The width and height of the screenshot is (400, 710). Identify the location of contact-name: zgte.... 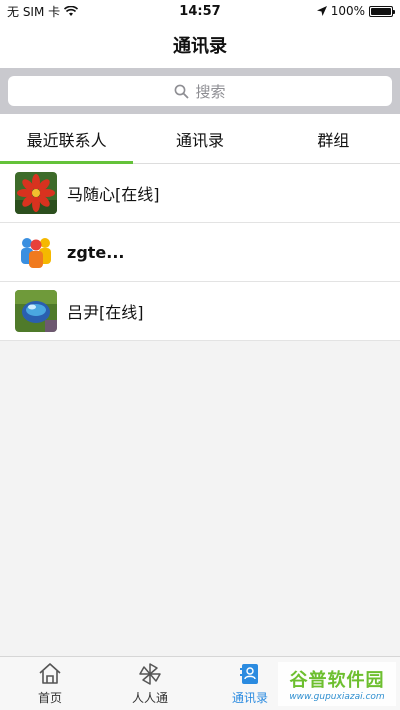
(96, 252).